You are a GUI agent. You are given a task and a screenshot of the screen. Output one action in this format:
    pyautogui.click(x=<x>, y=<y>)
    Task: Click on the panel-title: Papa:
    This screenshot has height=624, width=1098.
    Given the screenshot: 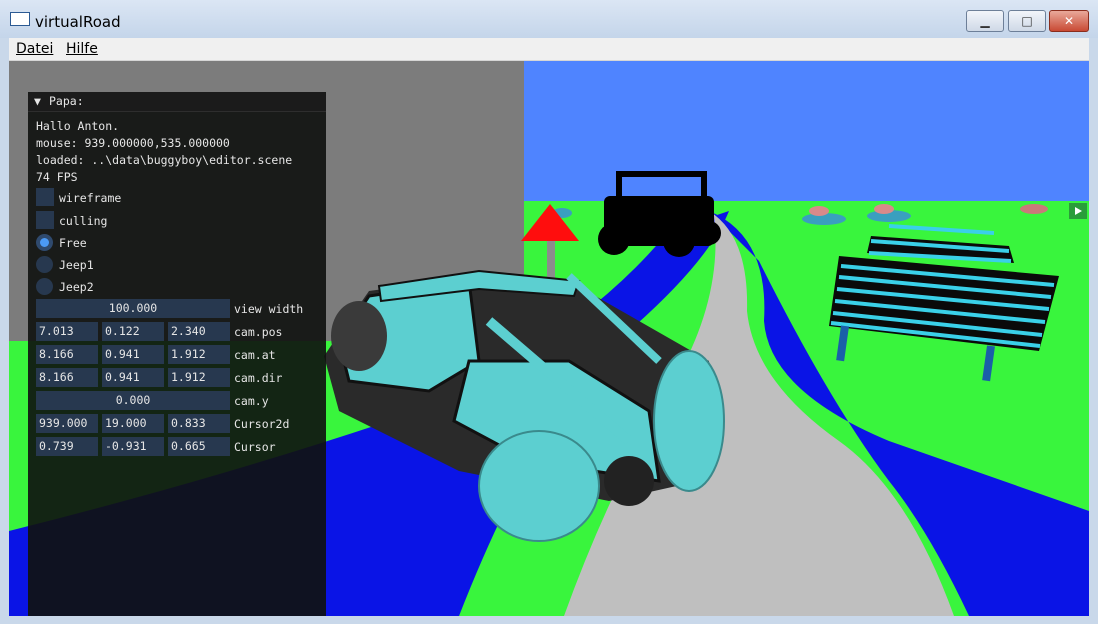 What is the action you would take?
    pyautogui.click(x=66, y=101)
    